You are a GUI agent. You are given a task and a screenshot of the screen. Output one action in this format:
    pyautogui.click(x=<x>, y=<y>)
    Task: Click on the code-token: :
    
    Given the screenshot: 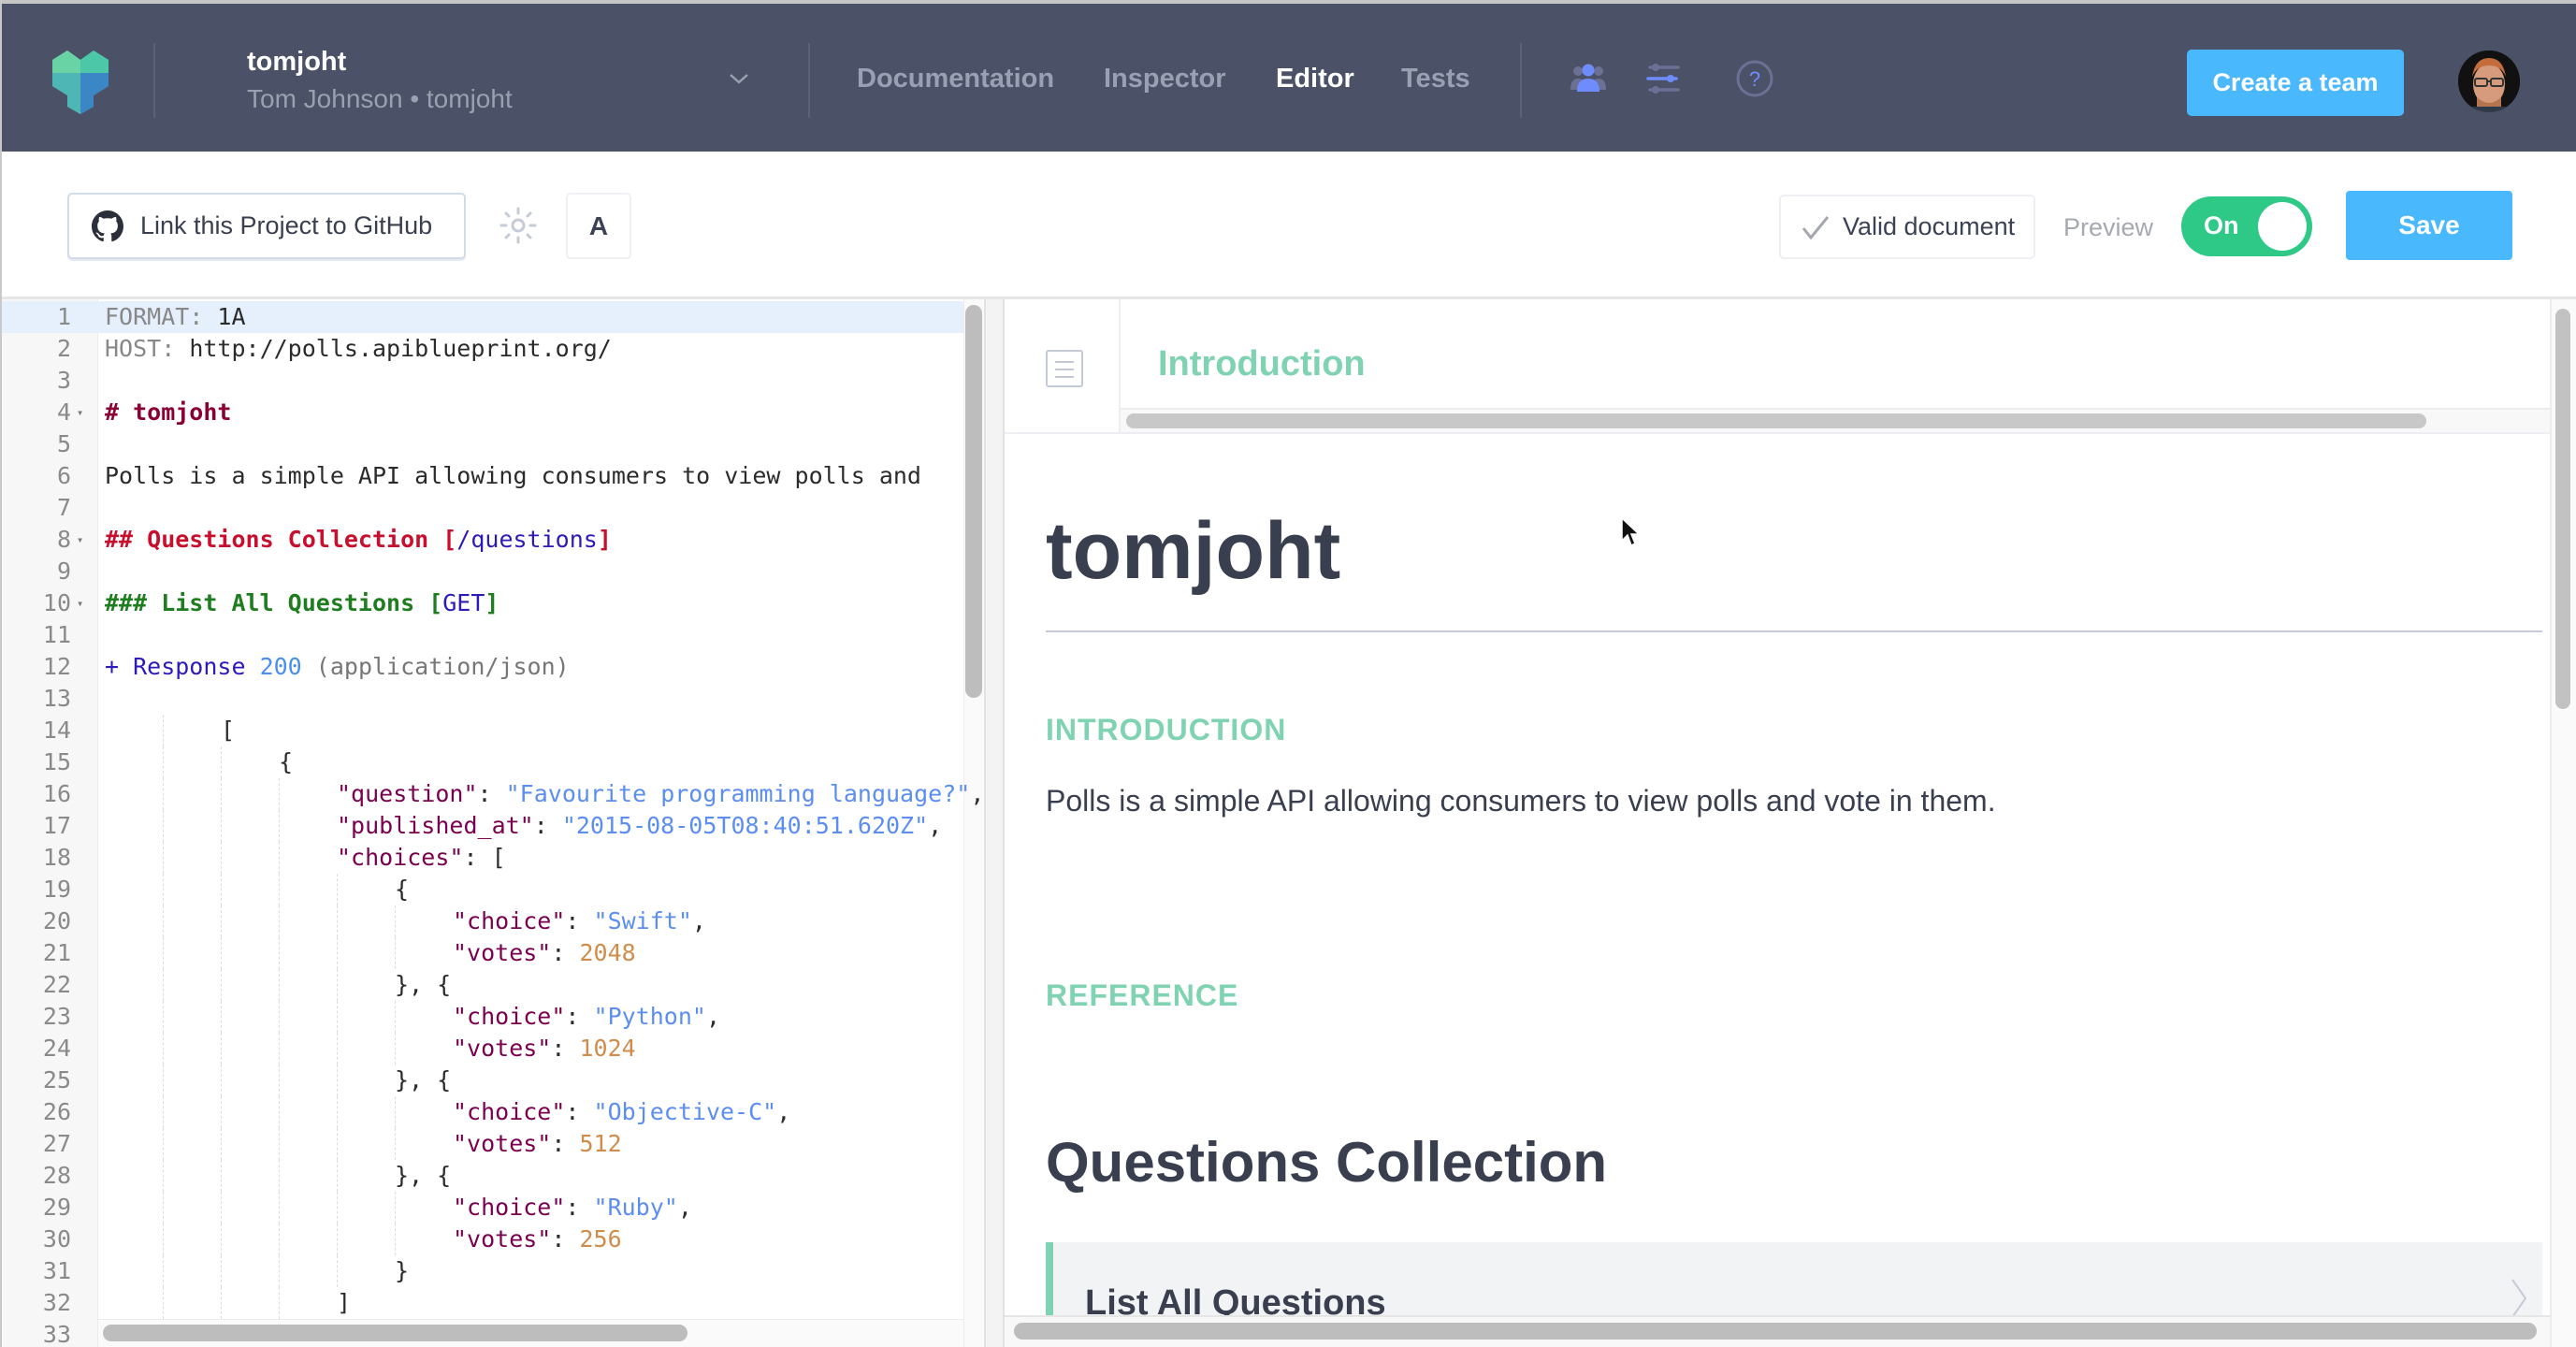 What is the action you would take?
    pyautogui.click(x=547, y=826)
    